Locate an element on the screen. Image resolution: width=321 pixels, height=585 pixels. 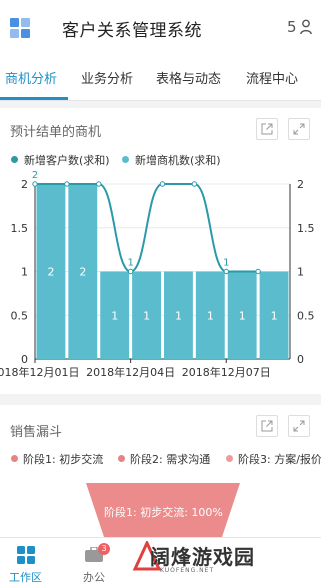
nav-workspace: 工作区 is located at coordinates (27, 561).